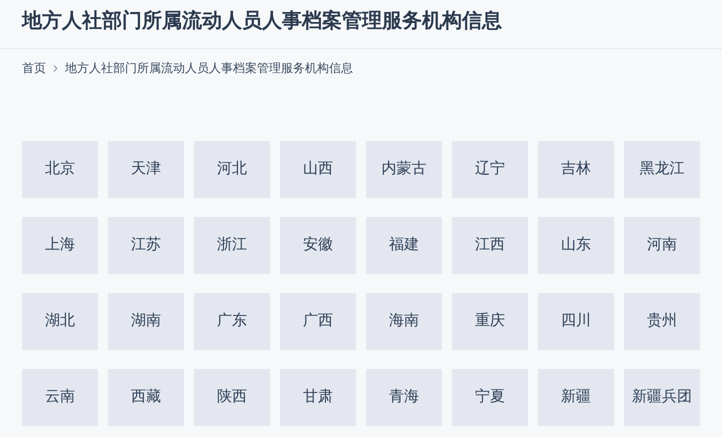 The width and height of the screenshot is (722, 437). I want to click on region-tile: 山西, so click(318, 169).